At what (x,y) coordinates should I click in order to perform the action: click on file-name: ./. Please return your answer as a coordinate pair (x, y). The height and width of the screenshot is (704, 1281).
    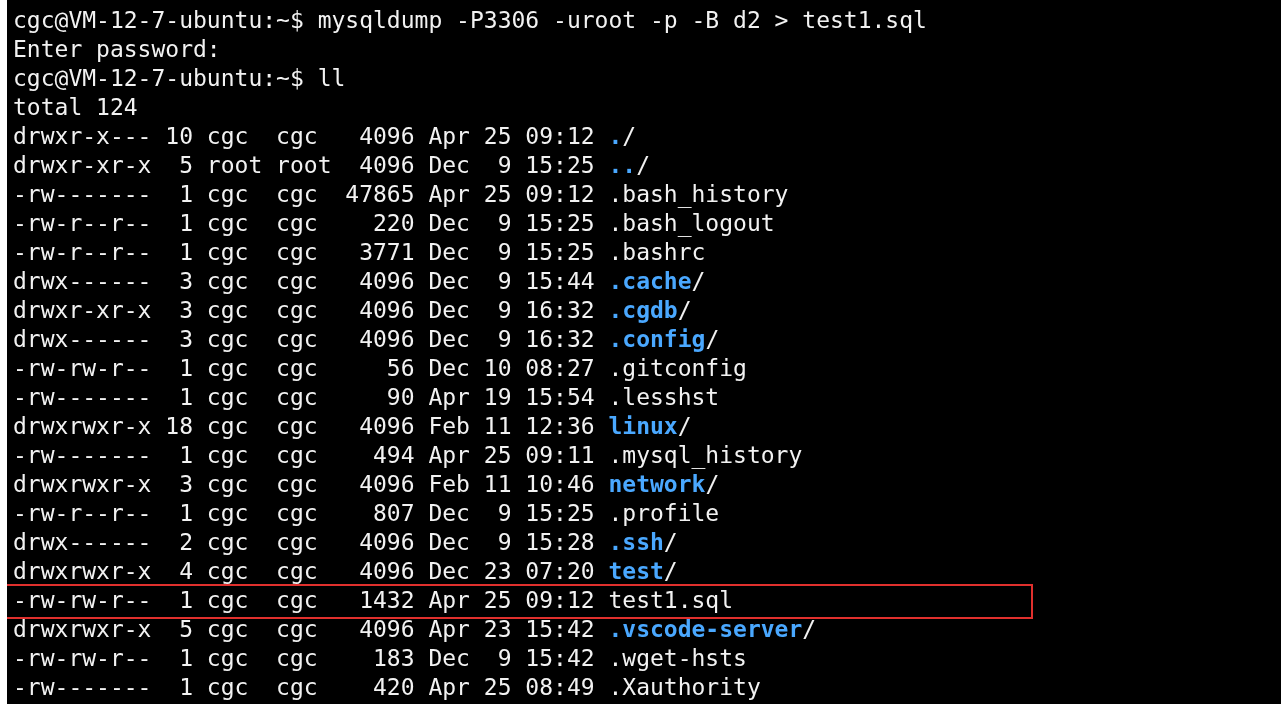
    Looking at the image, I should click on (622, 136).